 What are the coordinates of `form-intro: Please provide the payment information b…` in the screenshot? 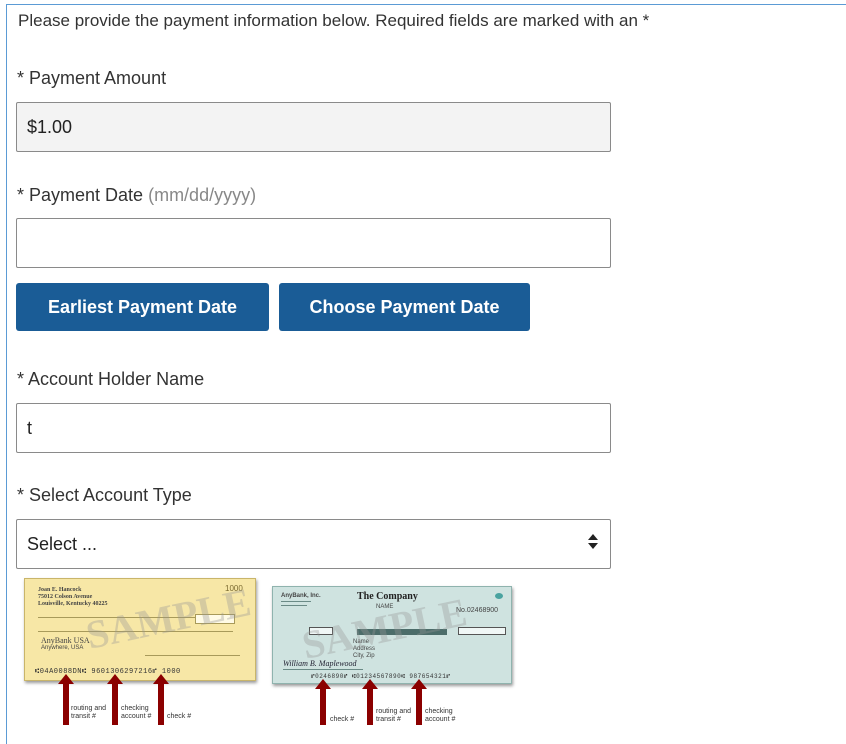 It's located at (334, 20).